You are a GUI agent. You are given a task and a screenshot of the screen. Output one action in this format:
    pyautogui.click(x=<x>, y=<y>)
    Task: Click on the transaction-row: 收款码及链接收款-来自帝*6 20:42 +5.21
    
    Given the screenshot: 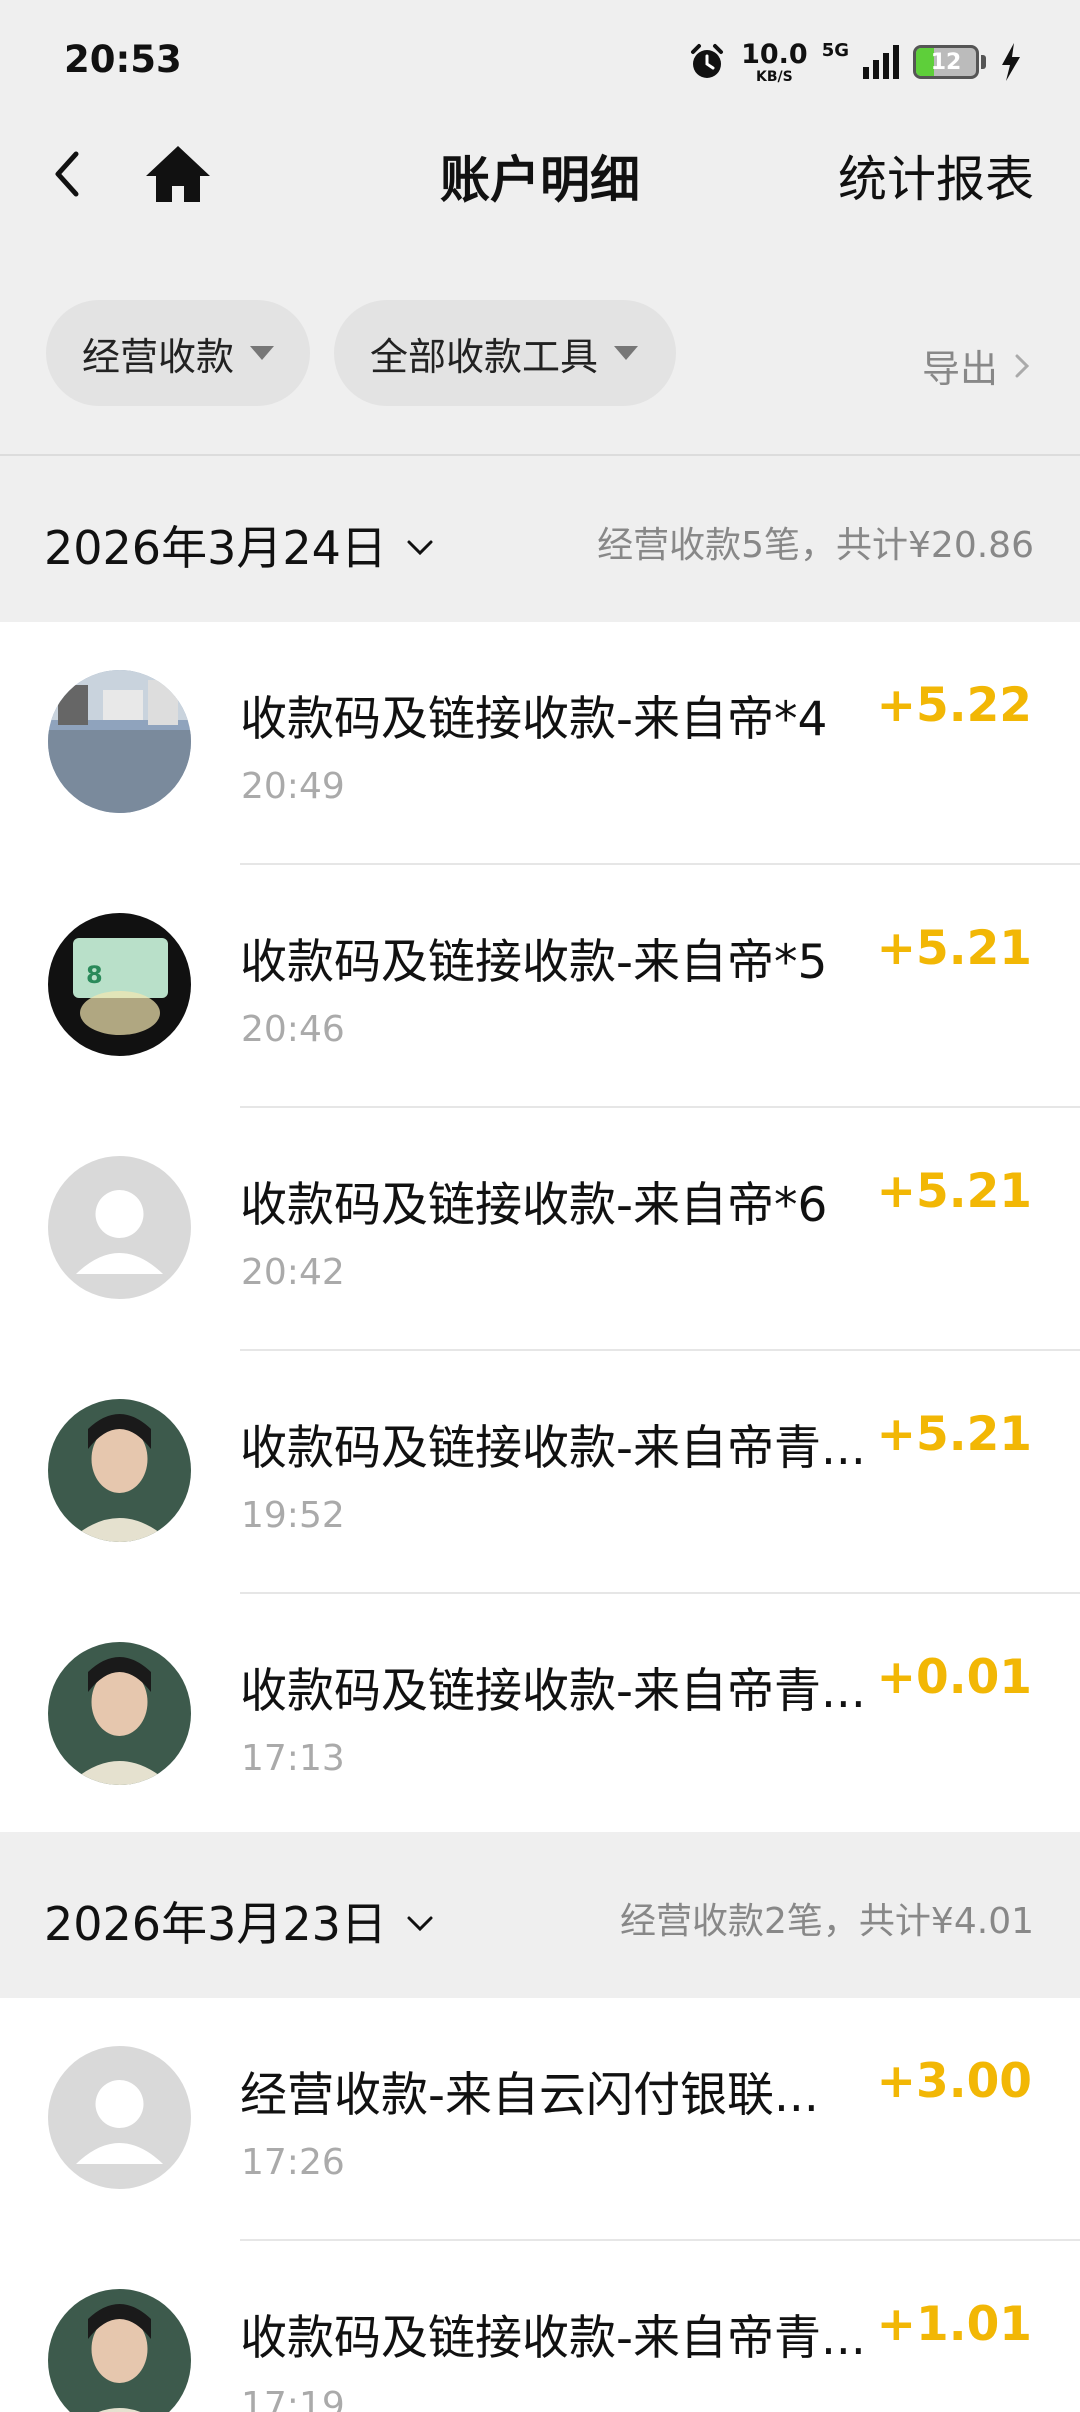 What is the action you would take?
    pyautogui.click(x=540, y=1229)
    